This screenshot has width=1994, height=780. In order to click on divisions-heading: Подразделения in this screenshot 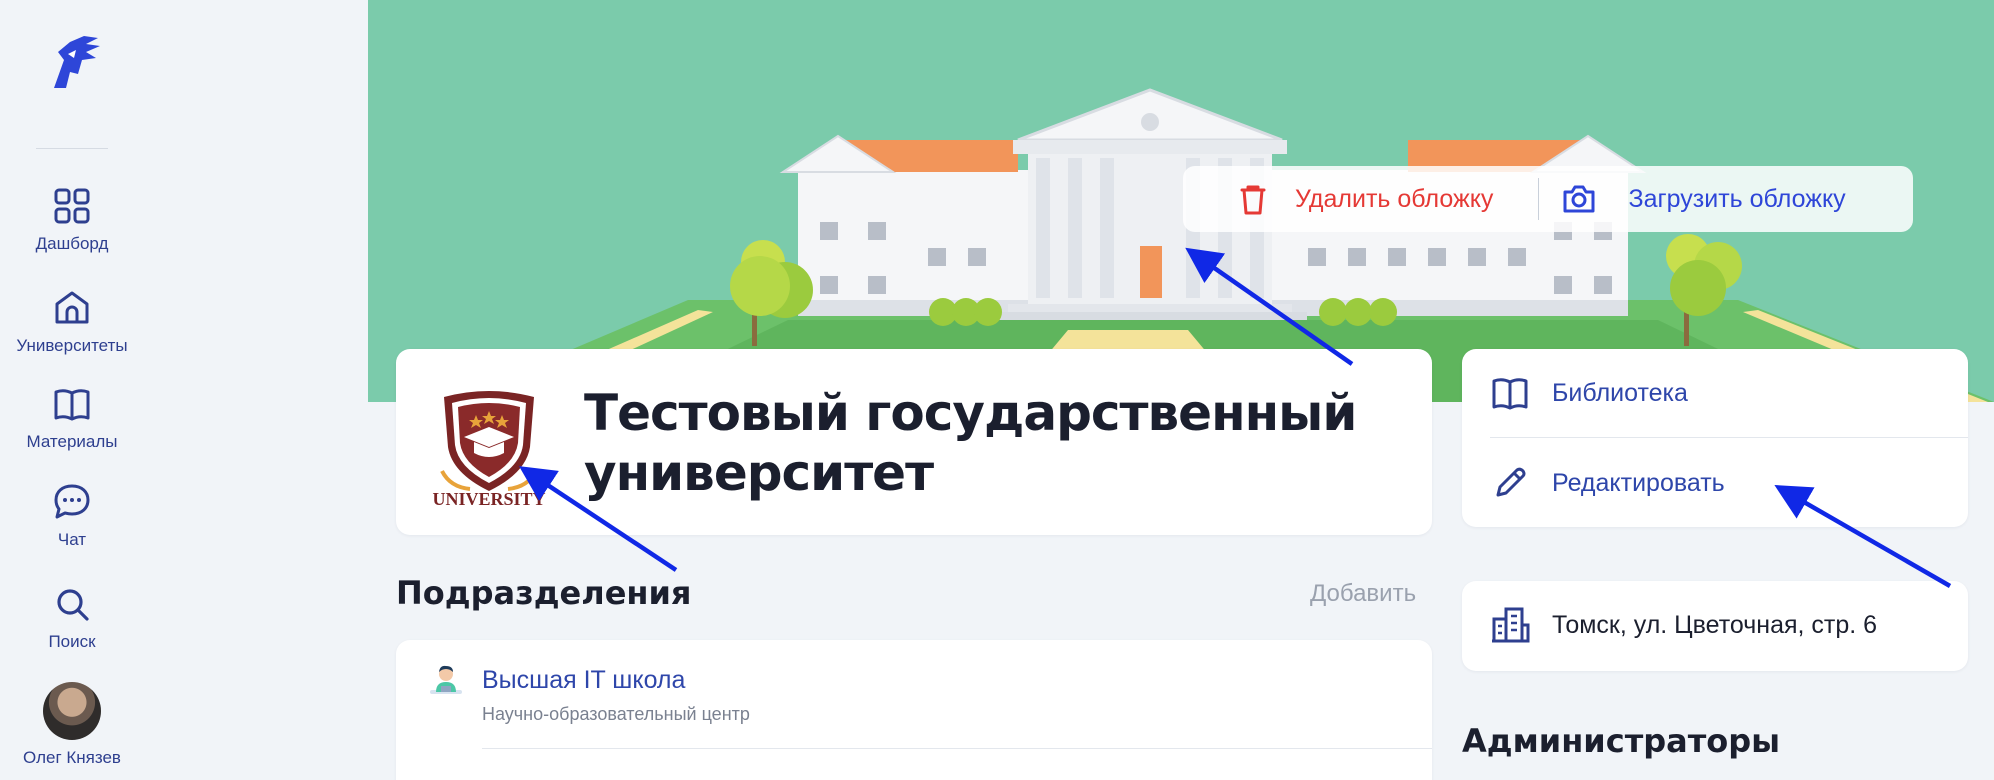, I will do `click(544, 593)`.